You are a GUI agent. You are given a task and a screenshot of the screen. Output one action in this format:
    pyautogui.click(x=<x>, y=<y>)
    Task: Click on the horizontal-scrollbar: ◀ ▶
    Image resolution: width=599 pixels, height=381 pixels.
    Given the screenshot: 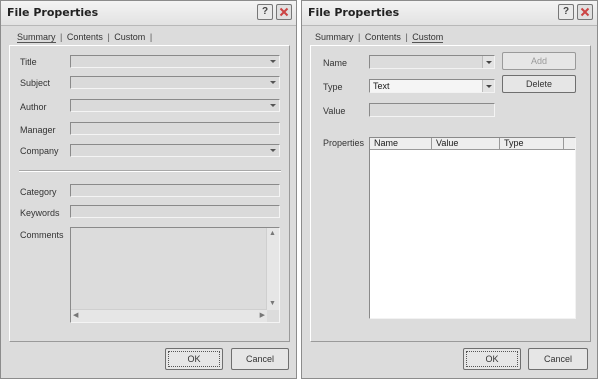 What is the action you would take?
    pyautogui.click(x=169, y=315)
    